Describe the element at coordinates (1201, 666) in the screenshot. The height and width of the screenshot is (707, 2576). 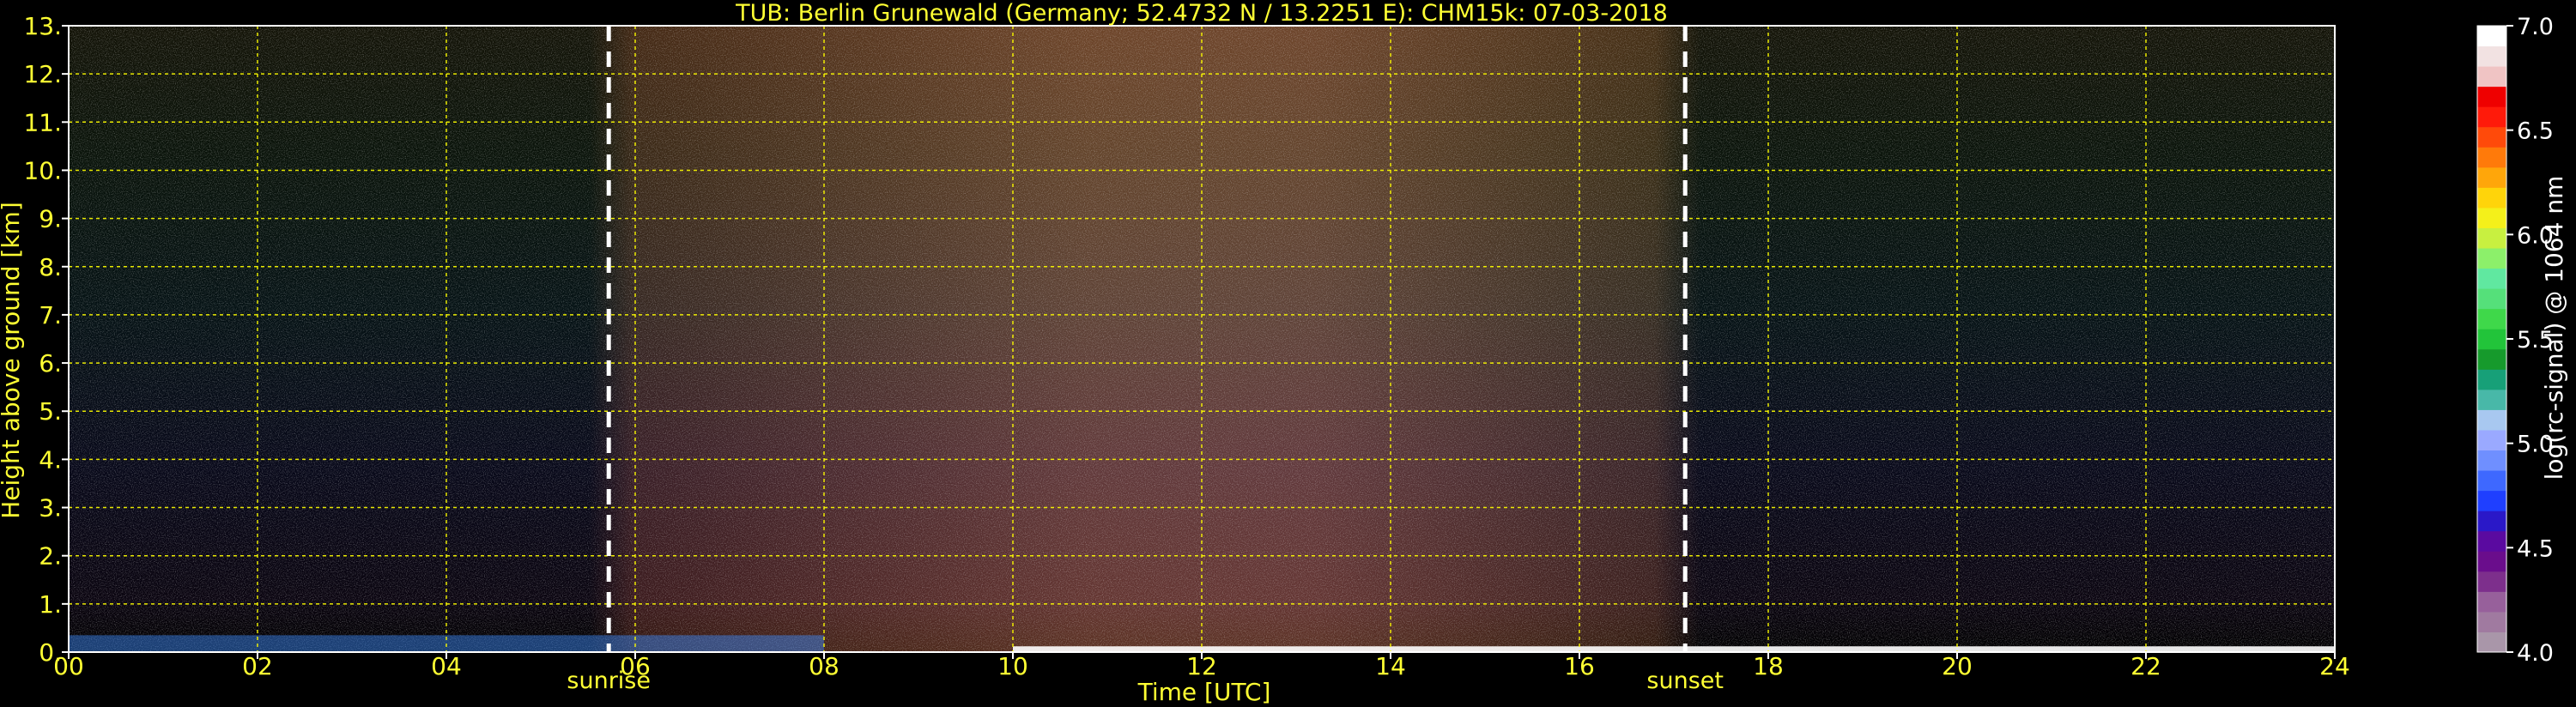
I see `x-tick-label: 12` at that location.